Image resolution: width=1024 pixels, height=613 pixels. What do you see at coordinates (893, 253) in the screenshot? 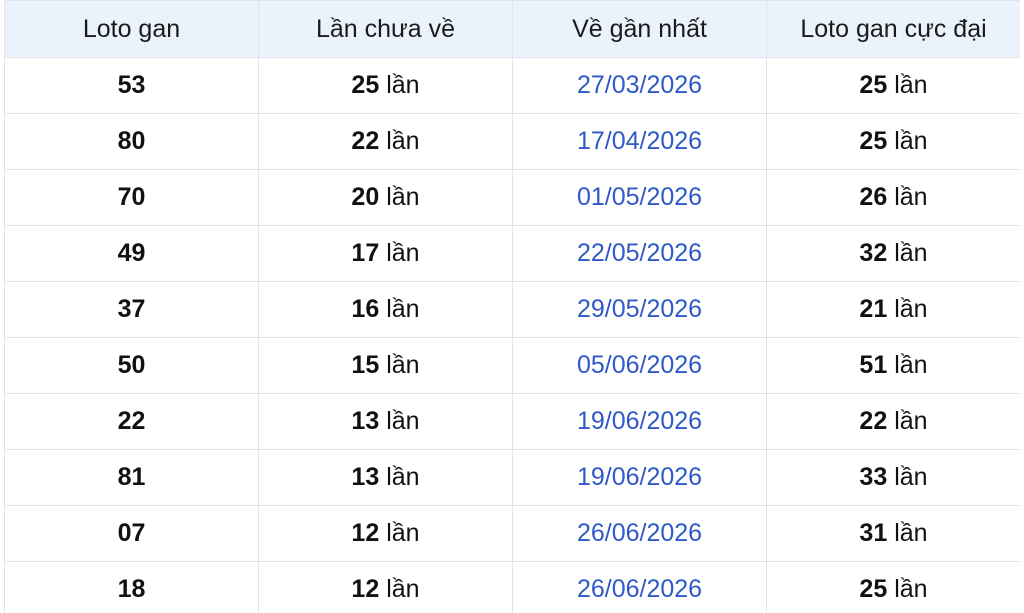
I see `max-gap-cell: 32 lần` at bounding box center [893, 253].